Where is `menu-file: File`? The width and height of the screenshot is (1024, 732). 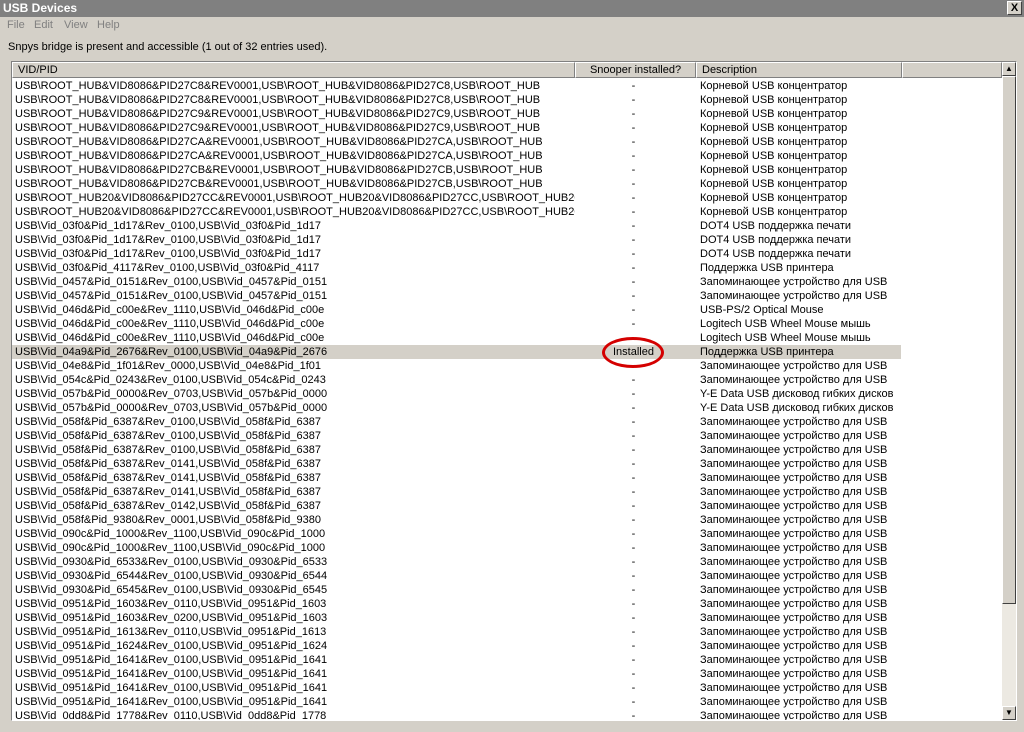 menu-file: File is located at coordinates (16, 25).